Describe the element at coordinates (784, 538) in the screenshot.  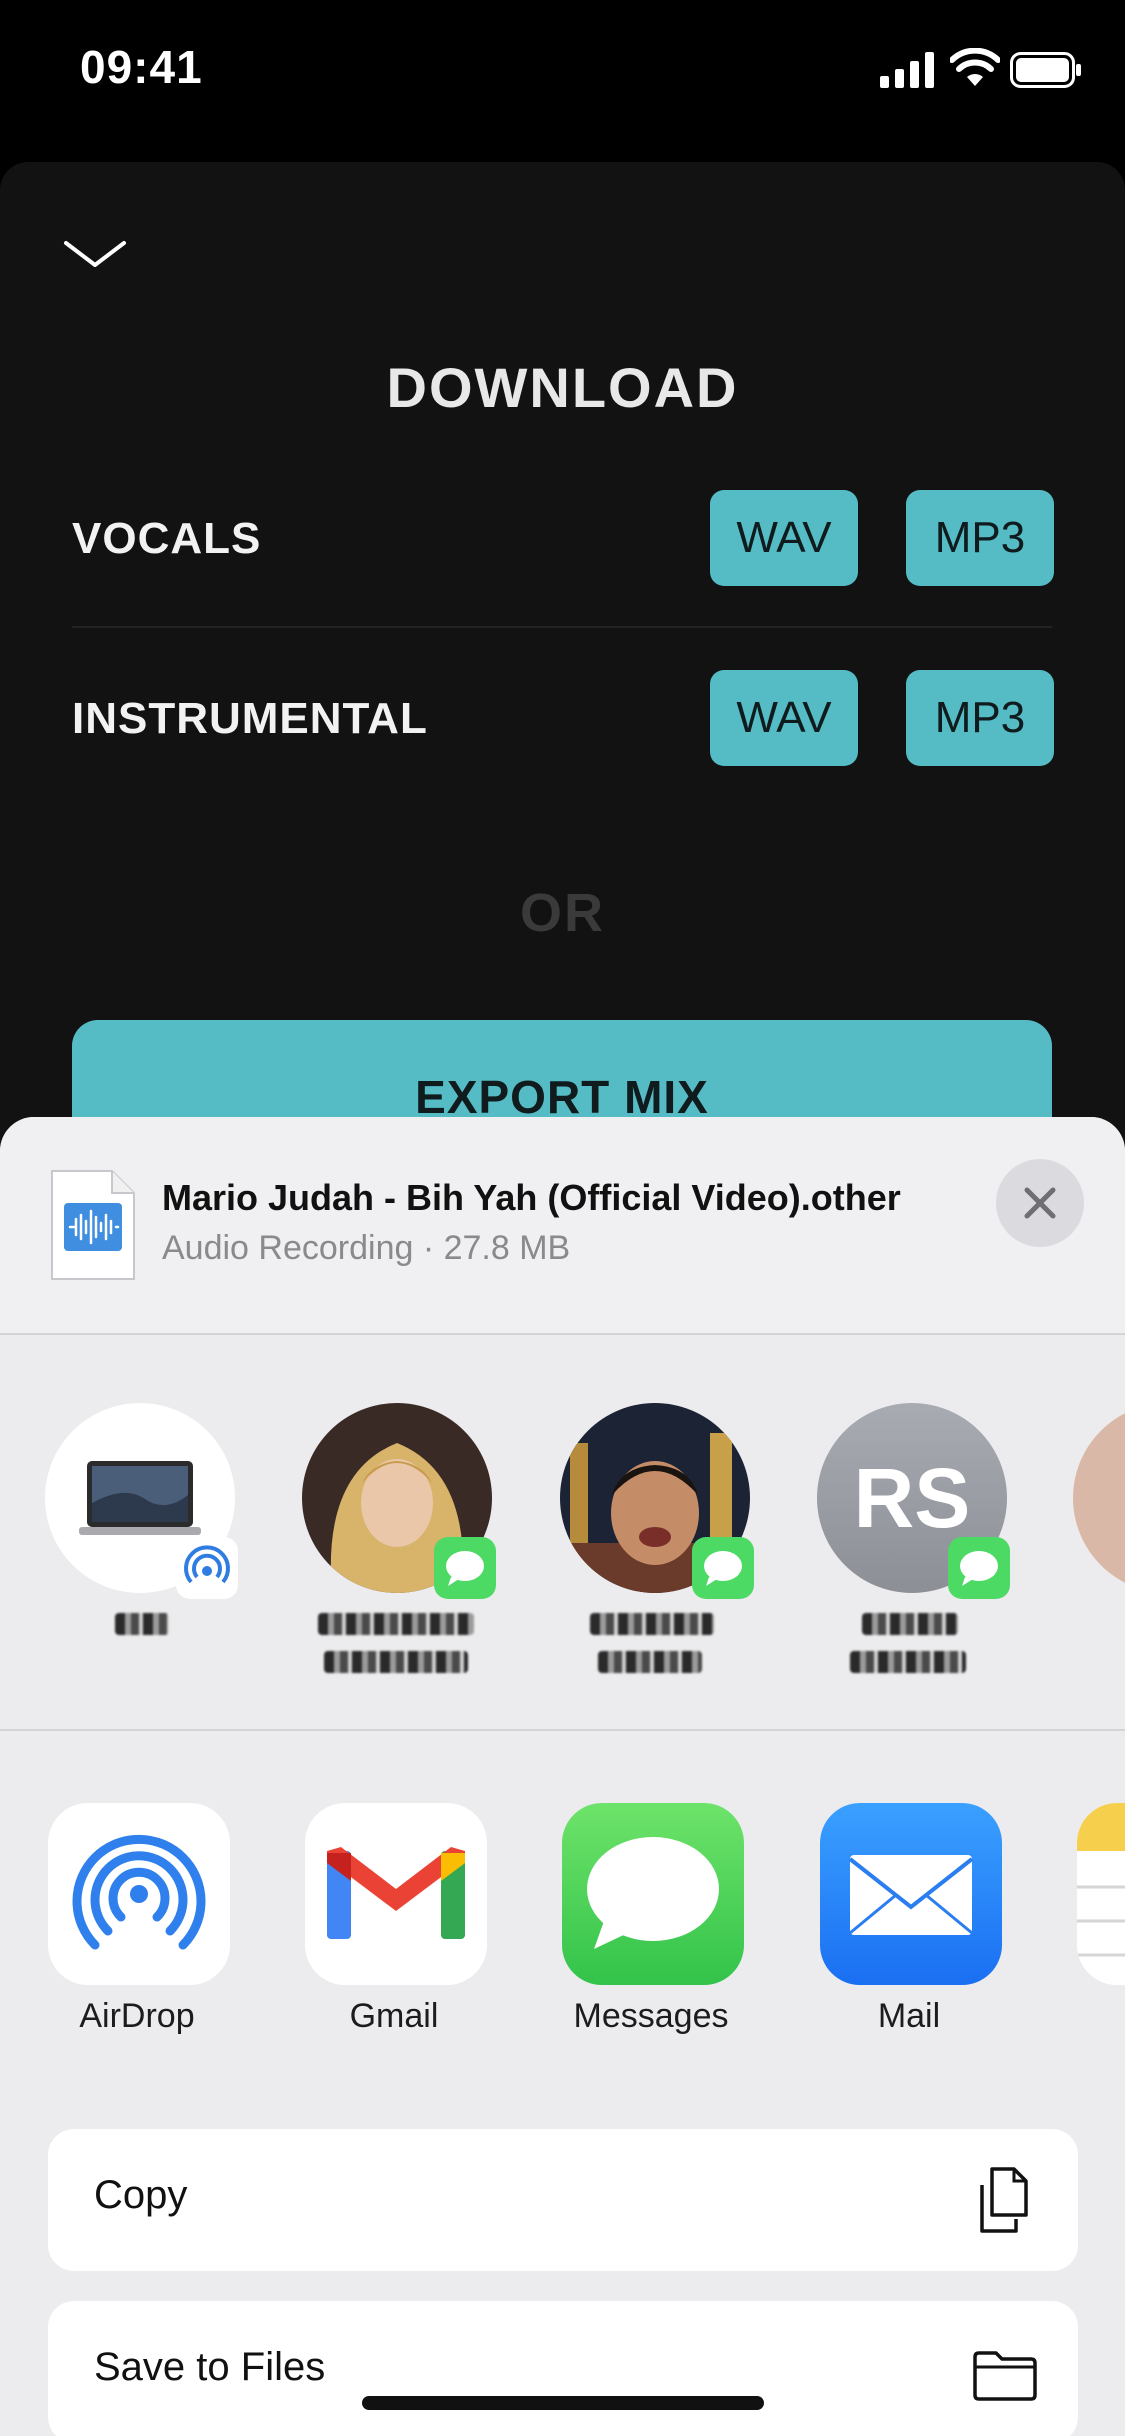
I see `vocals-wav-button: WAV` at that location.